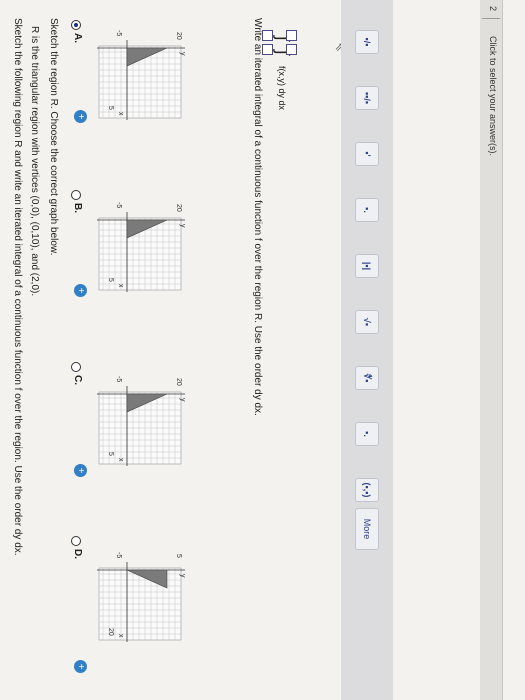  Describe the element at coordinates (493, 9) in the screenshot. I see `page-number: 2` at that location.